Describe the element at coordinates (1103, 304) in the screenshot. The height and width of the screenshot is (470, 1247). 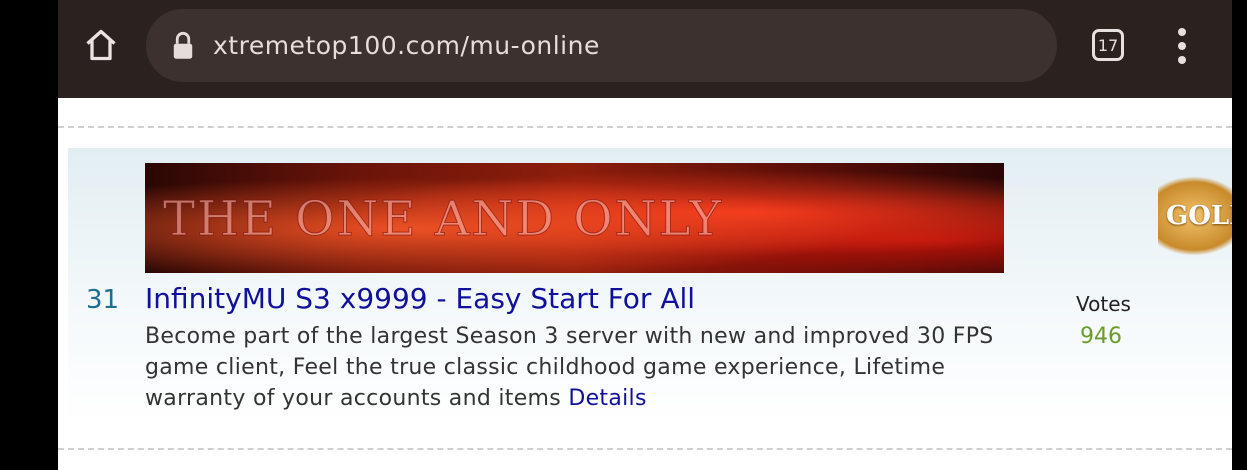
I see `votes-label: Votes` at that location.